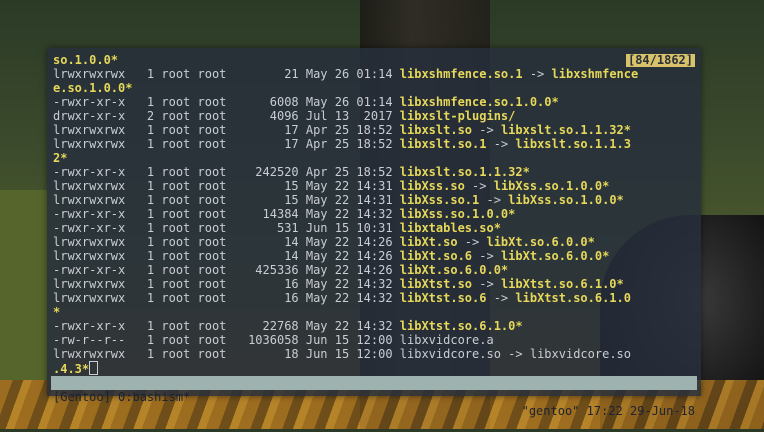  Describe the element at coordinates (428, 242) in the screenshot. I see `file-name: libXt.so` at that location.